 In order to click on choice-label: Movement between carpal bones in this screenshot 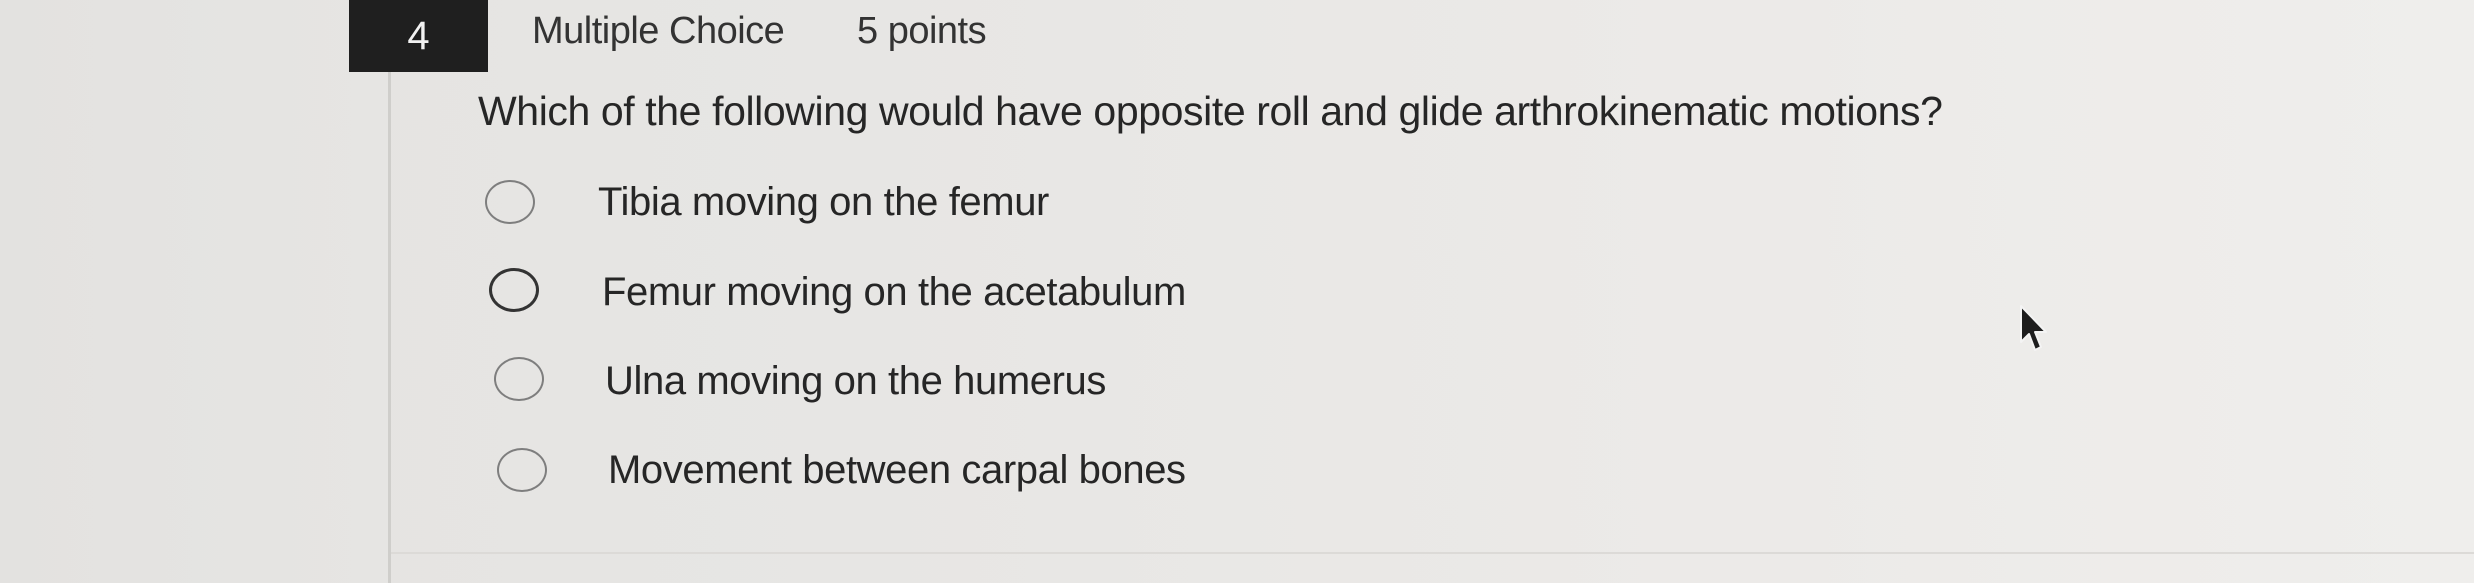, I will do `click(897, 470)`.